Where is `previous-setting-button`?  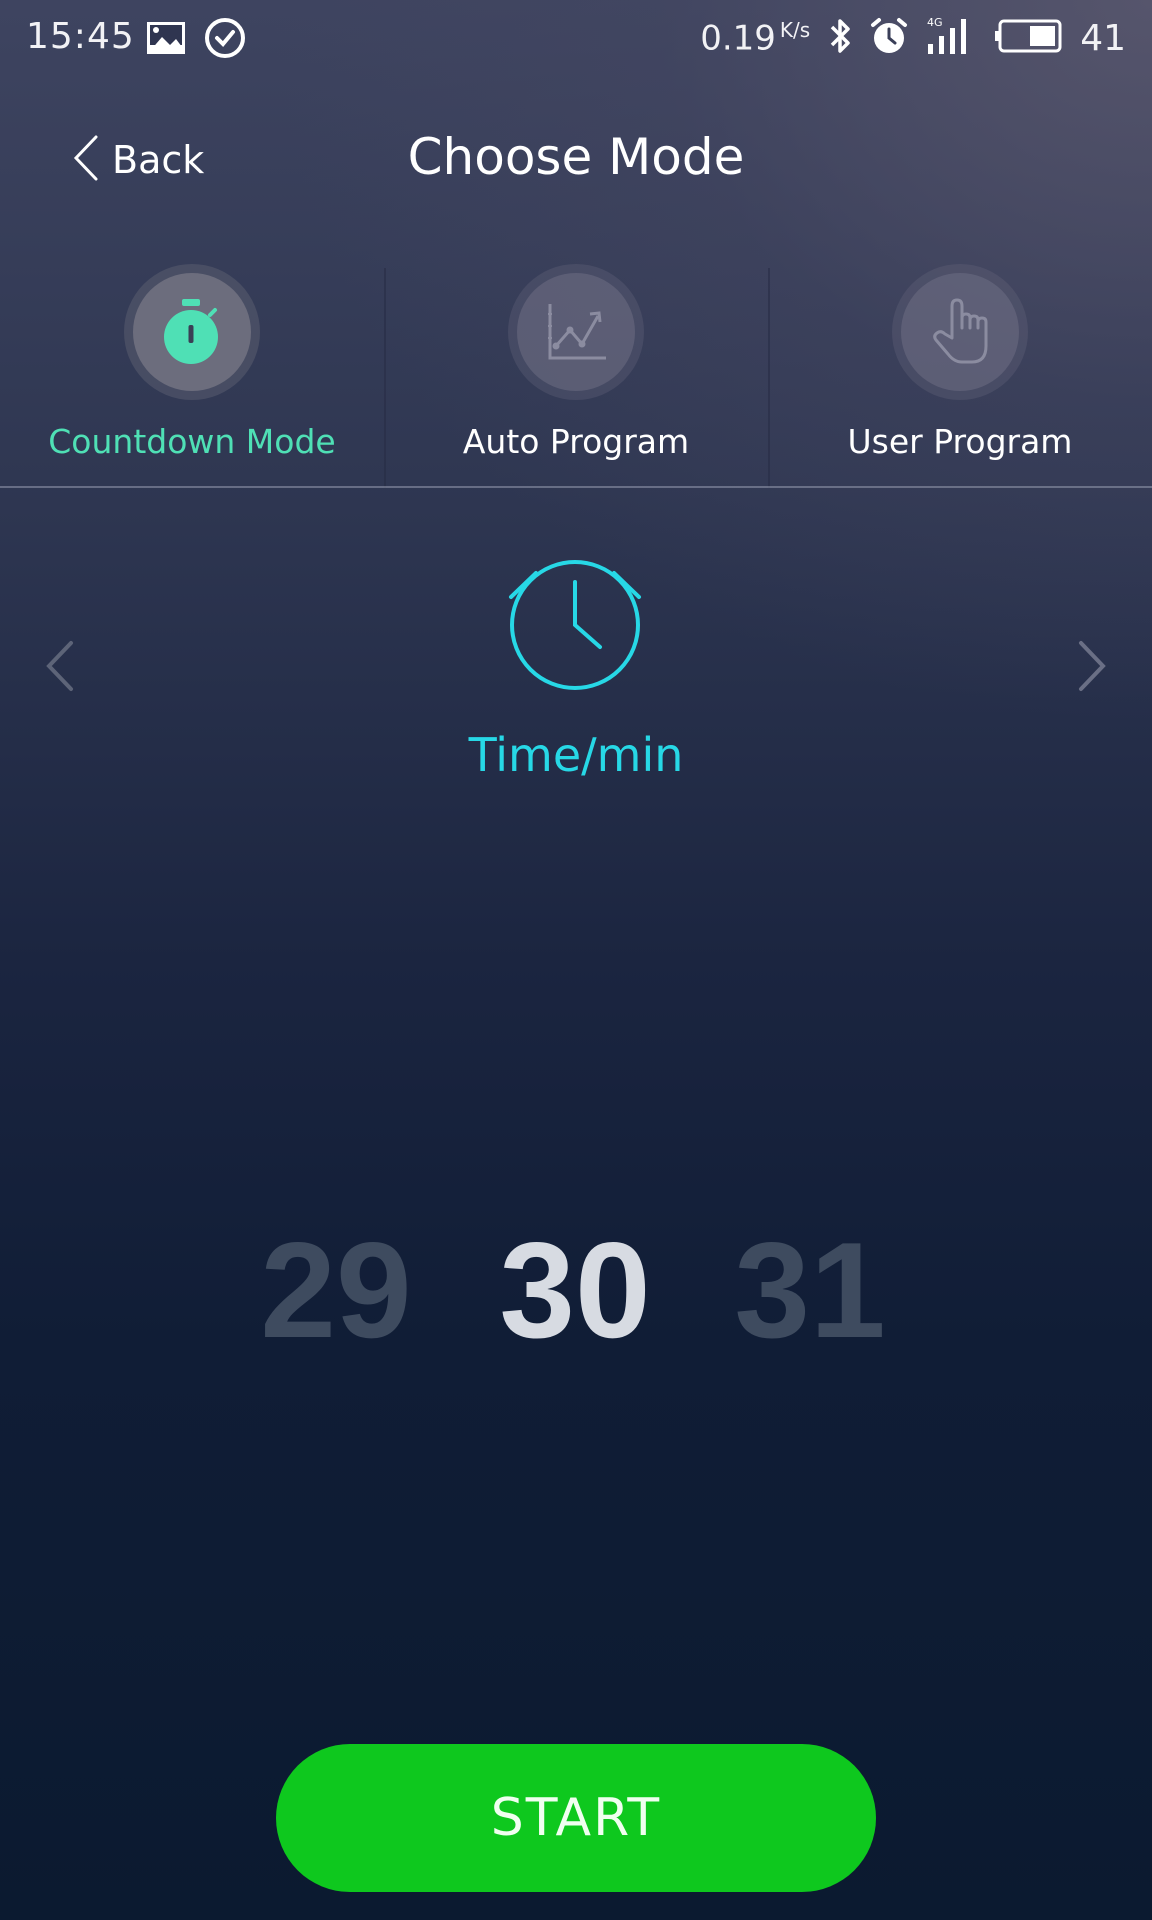
previous-setting-button is located at coordinates (60, 668).